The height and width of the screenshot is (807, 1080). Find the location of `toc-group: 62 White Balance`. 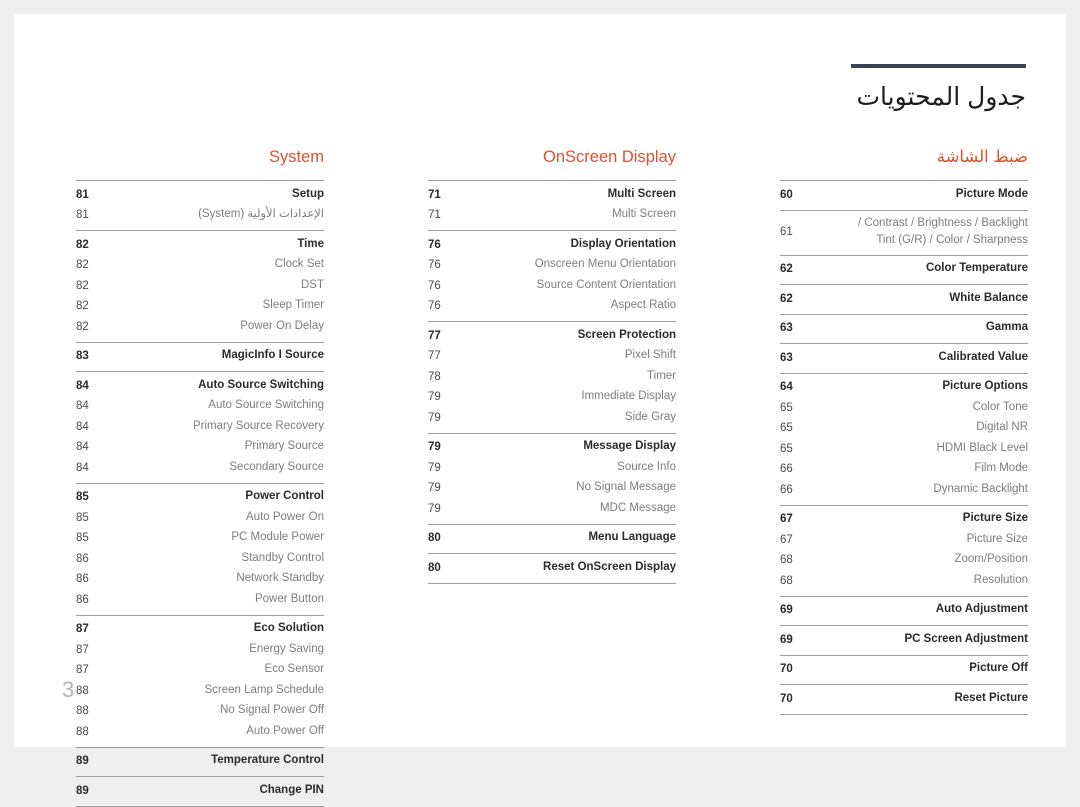

toc-group: 62 White Balance is located at coordinates (904, 299).